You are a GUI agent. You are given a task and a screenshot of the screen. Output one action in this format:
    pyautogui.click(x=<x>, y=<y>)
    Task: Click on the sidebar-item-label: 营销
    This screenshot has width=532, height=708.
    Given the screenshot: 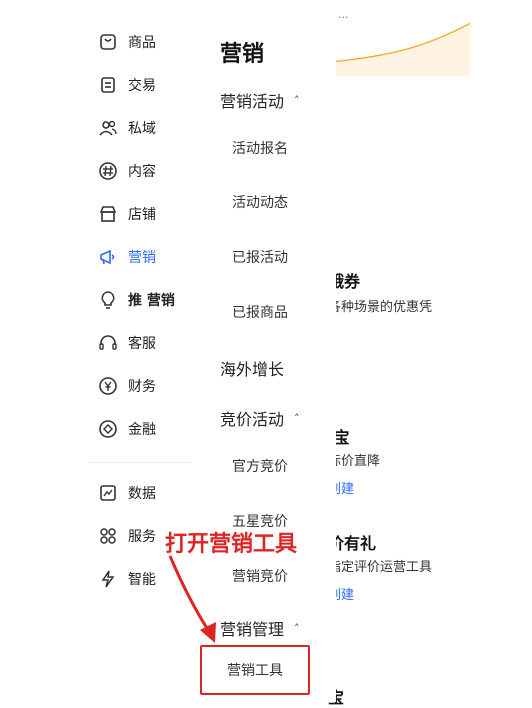 What is the action you would take?
    pyautogui.click(x=142, y=258)
    